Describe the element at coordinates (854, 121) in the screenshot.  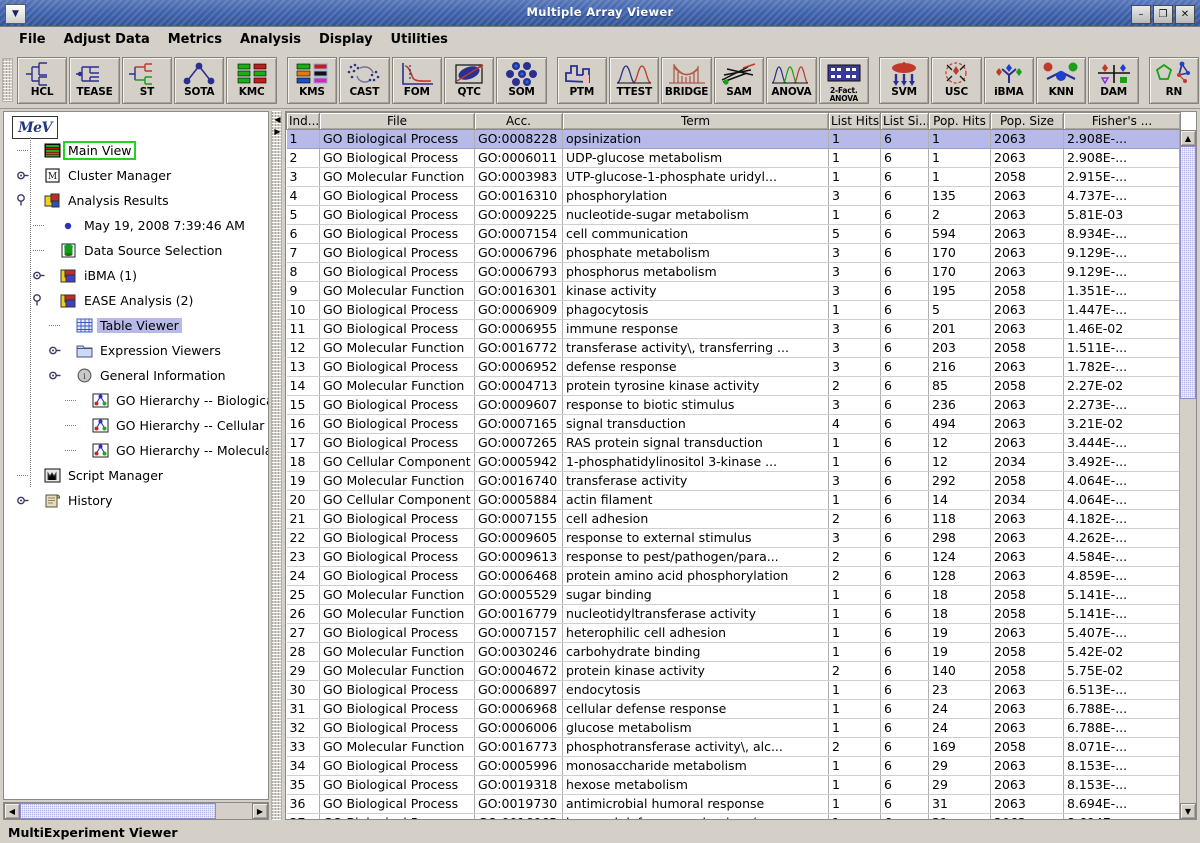
I see `column-header-list-hits: List Hits` at that location.